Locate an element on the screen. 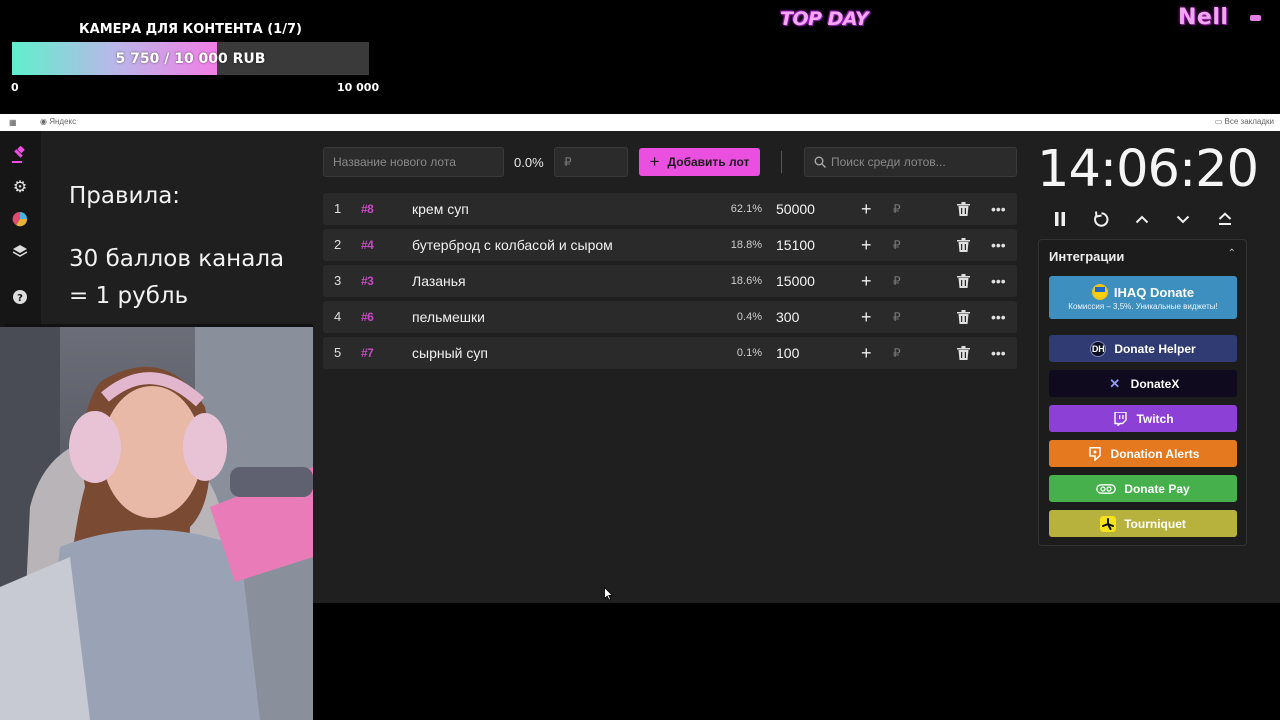 Image resolution: width=1280 pixels, height=720 pixels. gear-icon: ⚙ is located at coordinates (20, 187).